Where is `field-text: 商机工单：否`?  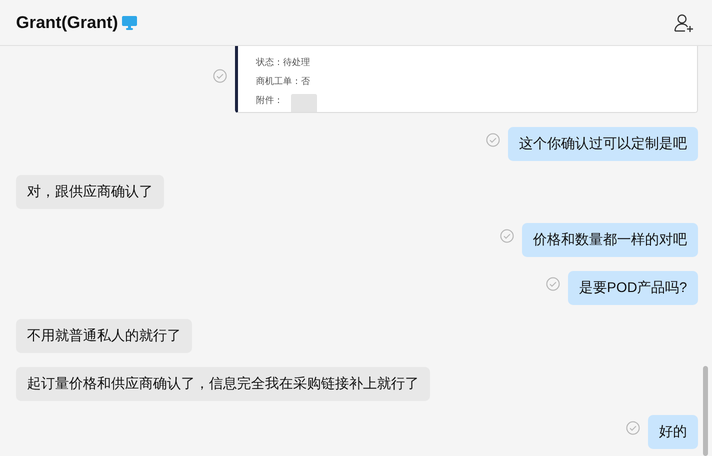
field-text: 商机工单：否 is located at coordinates (283, 81).